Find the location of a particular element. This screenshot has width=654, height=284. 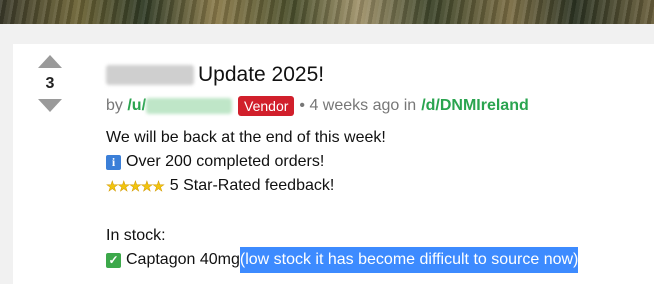

vote-score: 3 is located at coordinates (50, 83).